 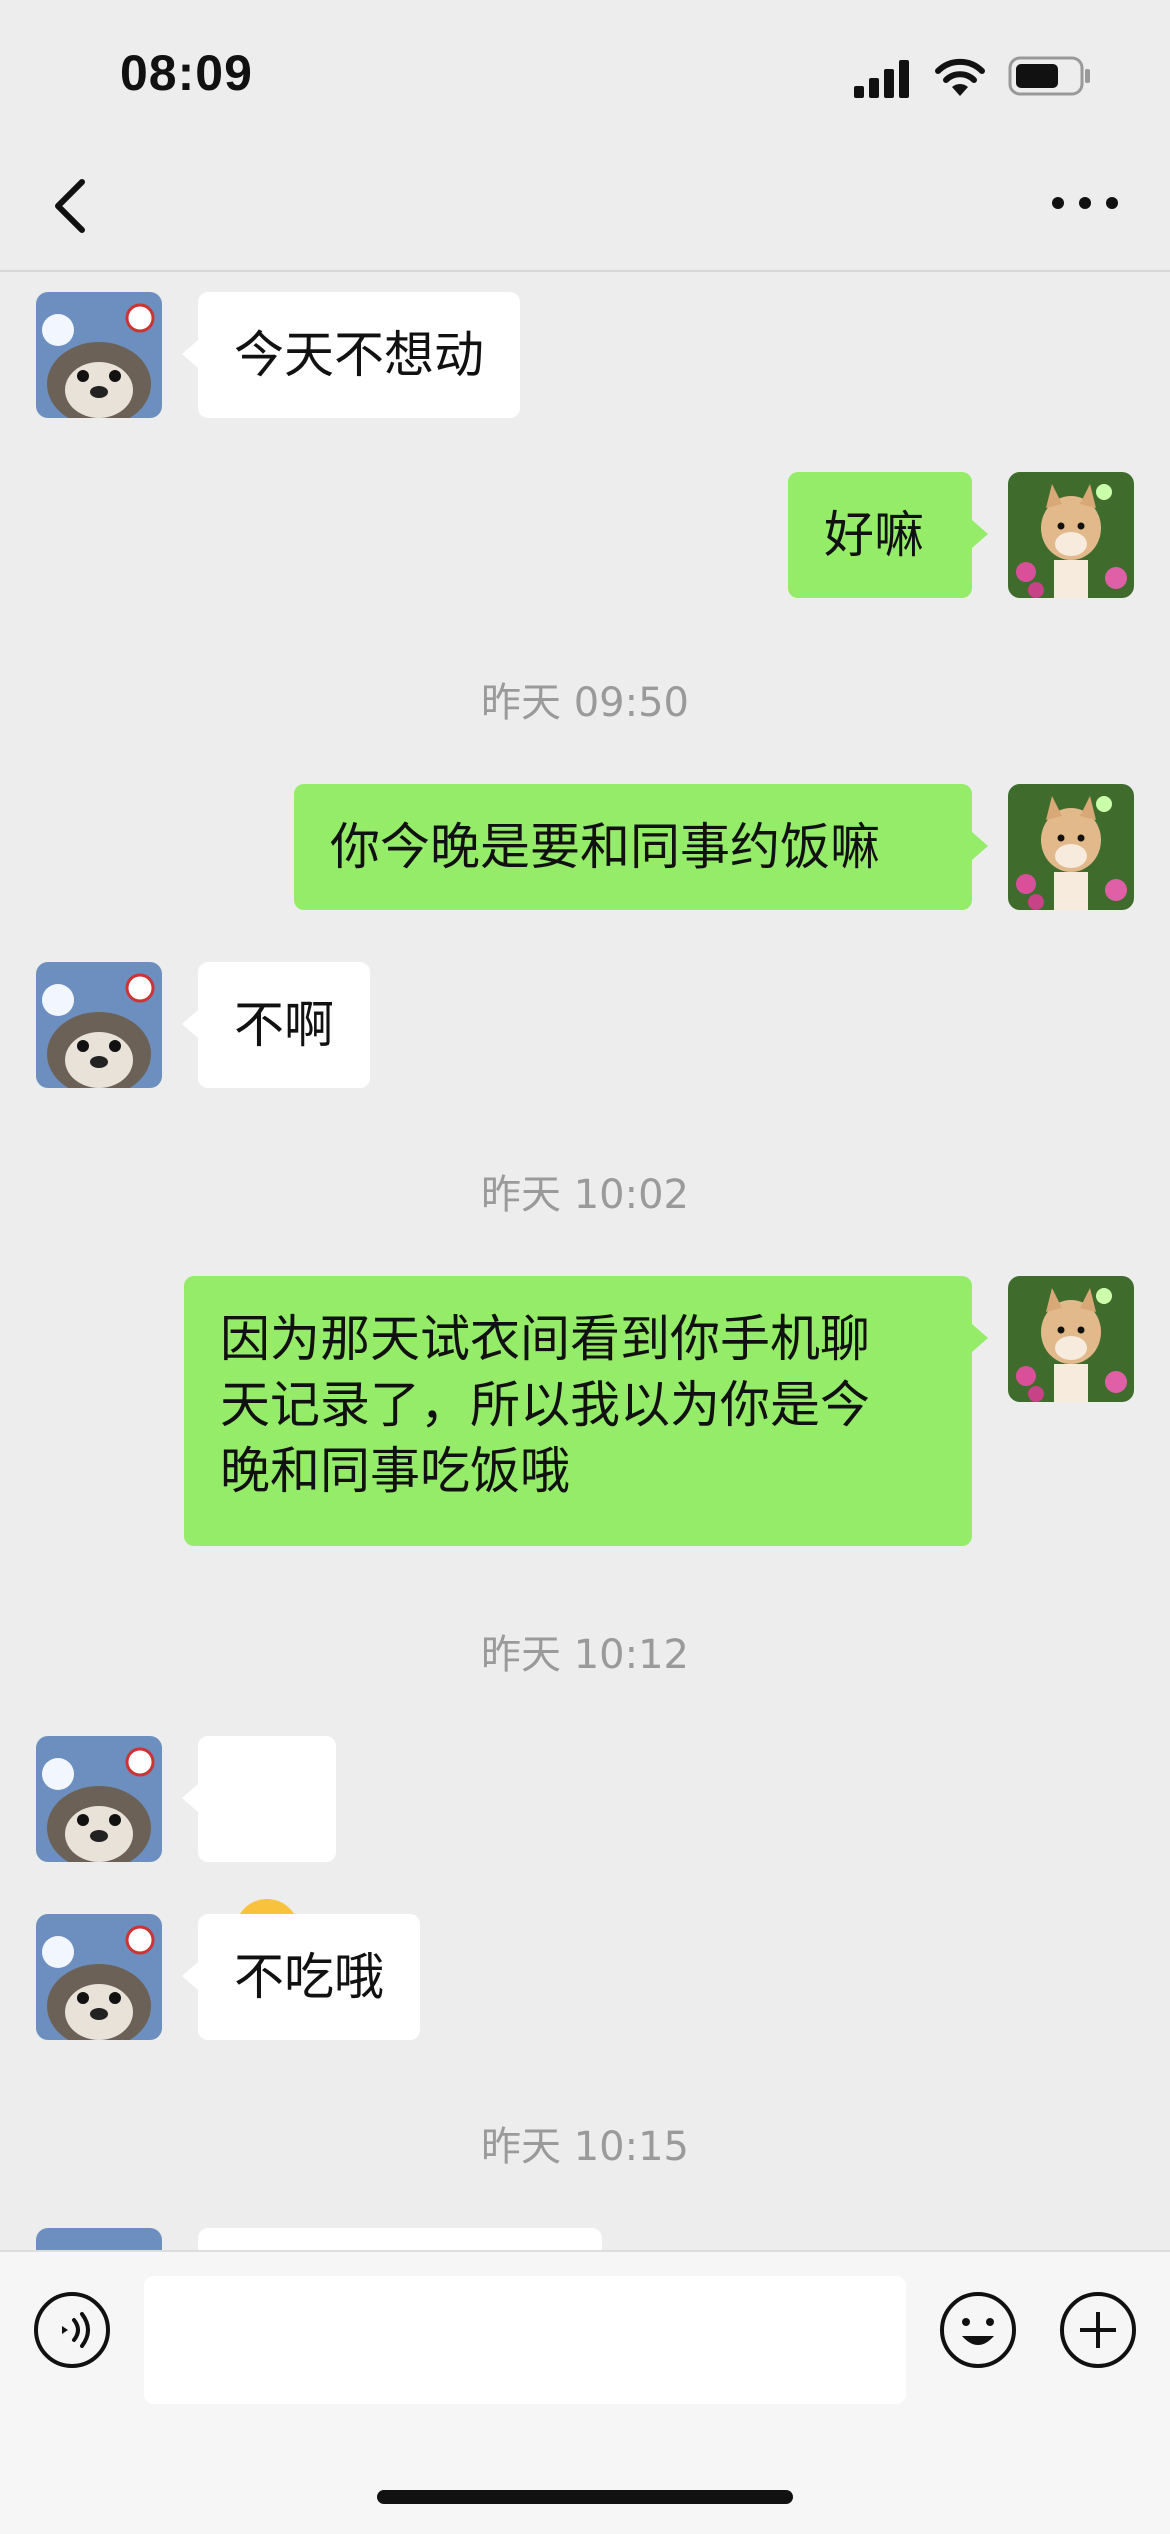 What do you see at coordinates (186, 73) in the screenshot?
I see `status-time: 08:09` at bounding box center [186, 73].